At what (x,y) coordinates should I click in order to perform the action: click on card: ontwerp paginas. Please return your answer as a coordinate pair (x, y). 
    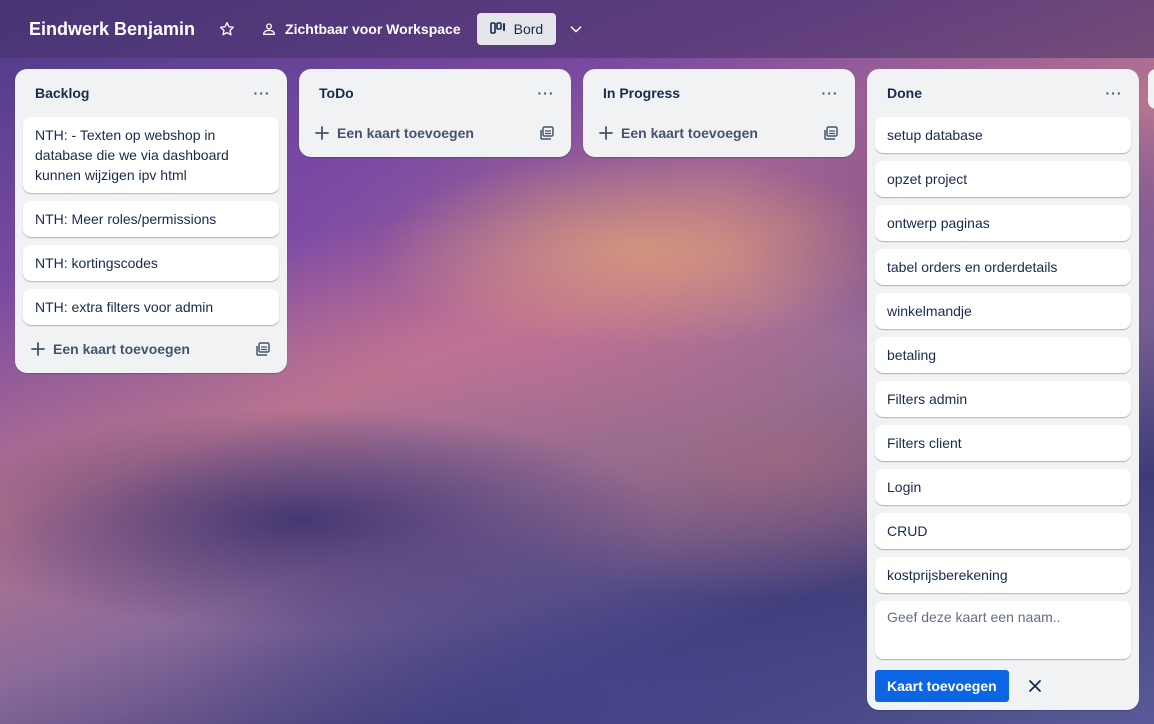
    Looking at the image, I should click on (1003, 223).